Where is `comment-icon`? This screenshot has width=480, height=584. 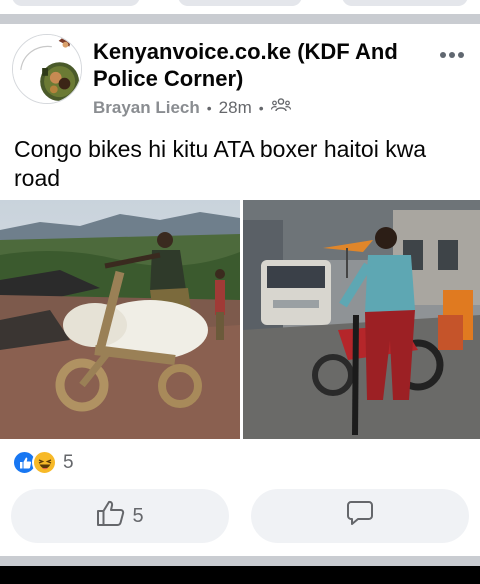 comment-icon is located at coordinates (360, 516).